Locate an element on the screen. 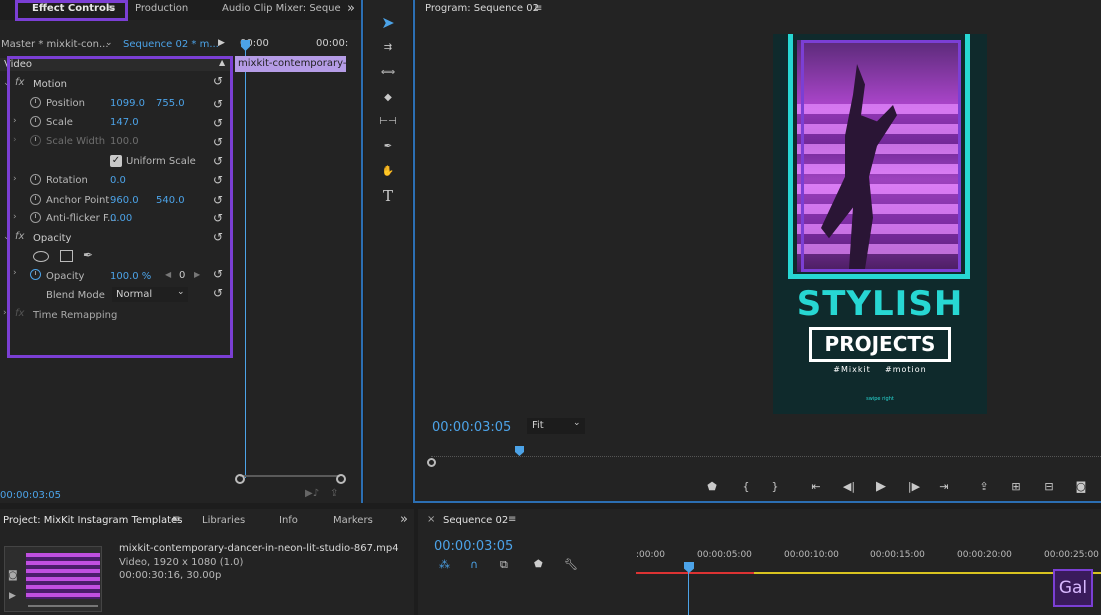 The height and width of the screenshot is (615, 1101). snap-icon: ∩ is located at coordinates (474, 564).